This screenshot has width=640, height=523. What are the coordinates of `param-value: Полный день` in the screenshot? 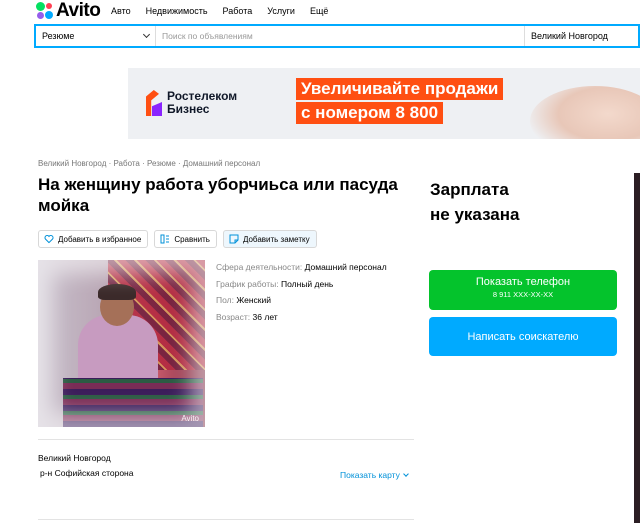 It's located at (307, 283).